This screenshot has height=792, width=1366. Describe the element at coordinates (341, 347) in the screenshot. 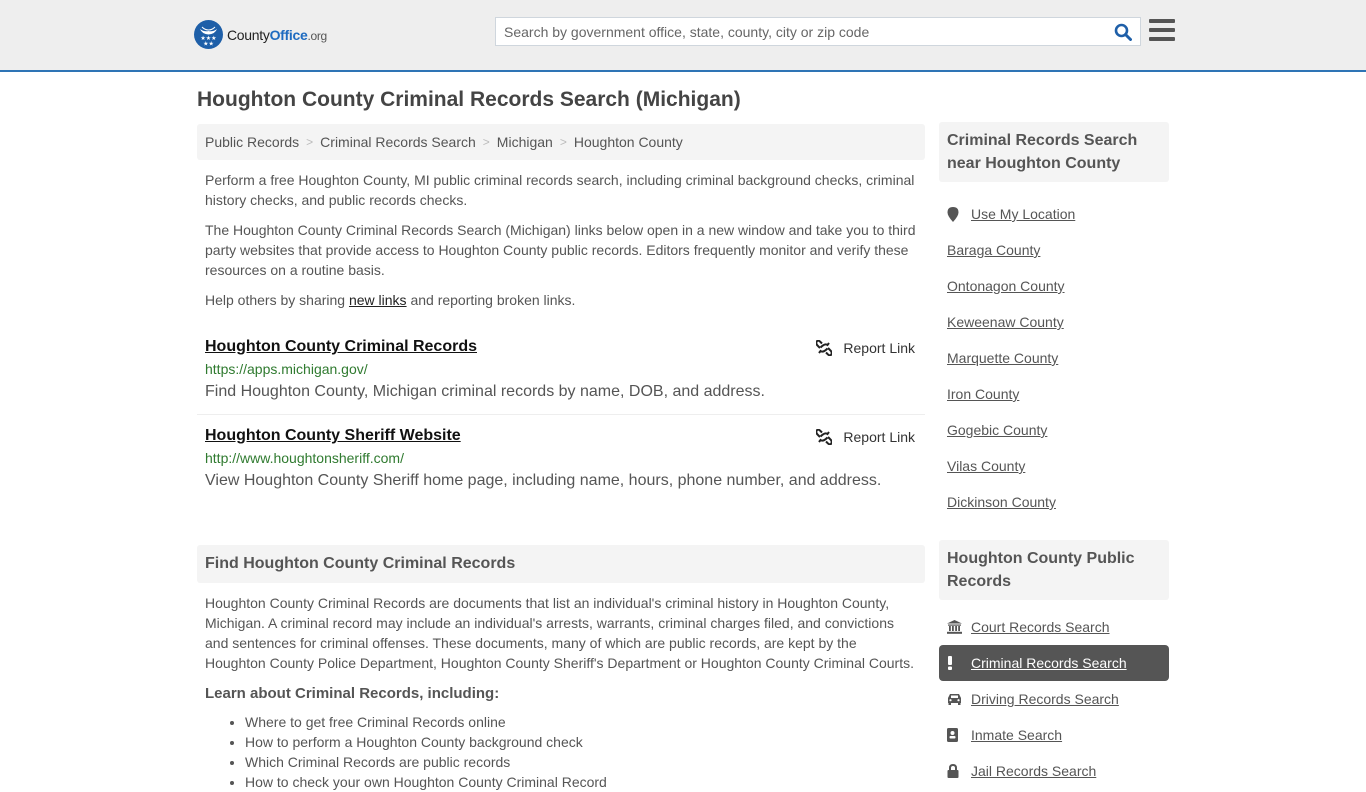

I see `resource-link-title: Houghton County Criminal Records` at that location.